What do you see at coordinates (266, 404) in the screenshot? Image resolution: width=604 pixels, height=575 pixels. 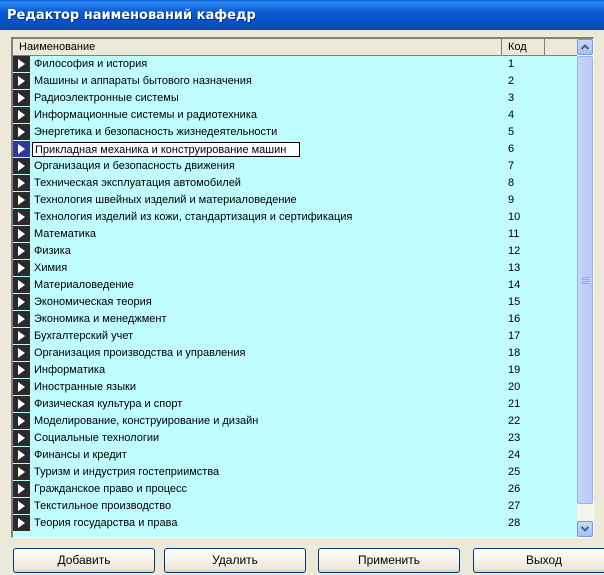 I see `row-name: Физическая культура и спорт` at bounding box center [266, 404].